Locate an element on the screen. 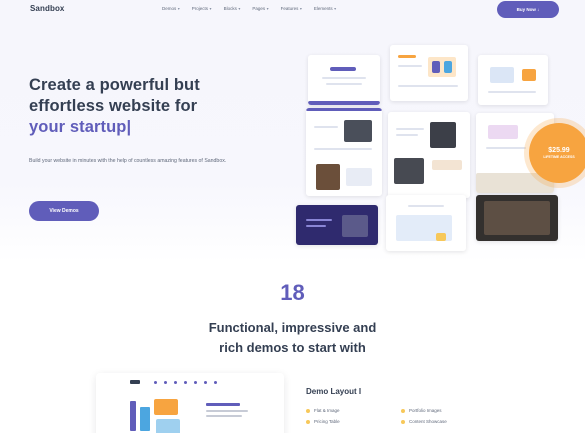 This screenshot has width=585, height=433. feature-item: Flat & Image is located at coordinates (353, 410).